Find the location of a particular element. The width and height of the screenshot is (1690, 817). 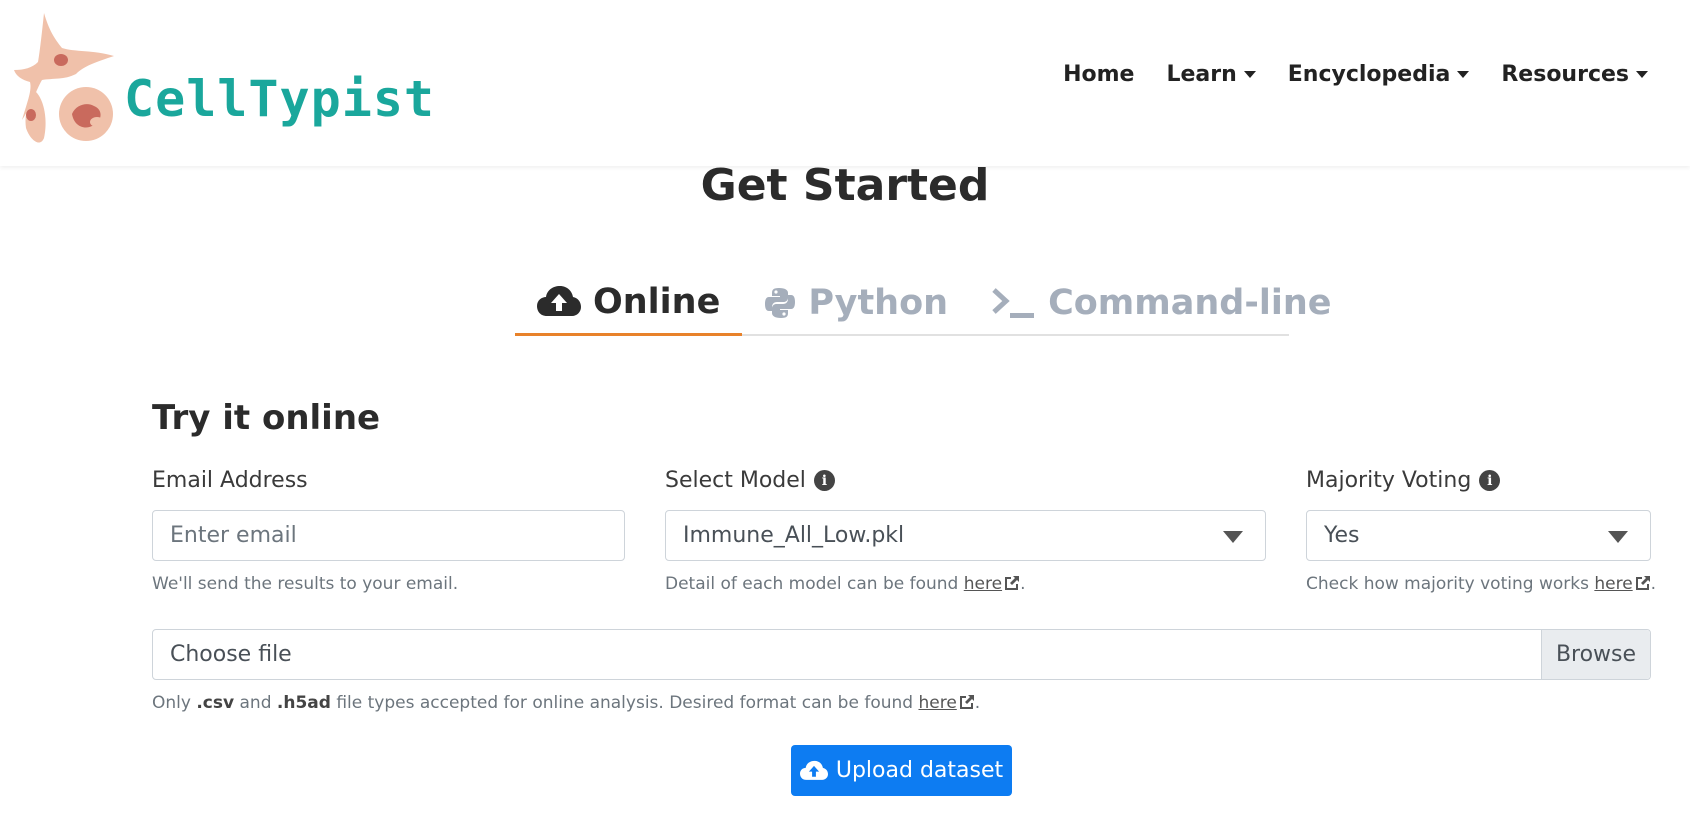

voting-help: Check how majority voting works here. is located at coordinates (1481, 584).